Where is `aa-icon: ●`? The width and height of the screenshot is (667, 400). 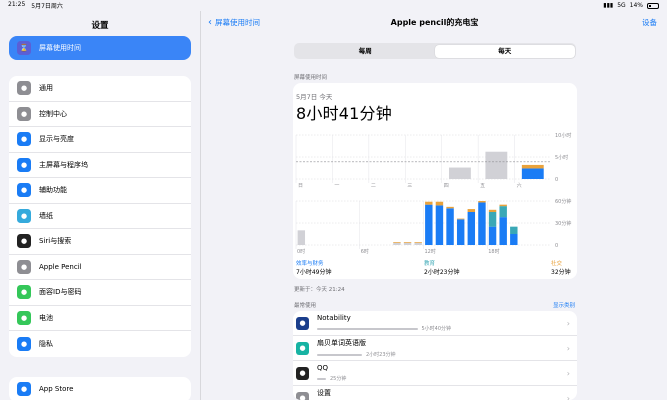
aa-icon: ● is located at coordinates (24, 139).